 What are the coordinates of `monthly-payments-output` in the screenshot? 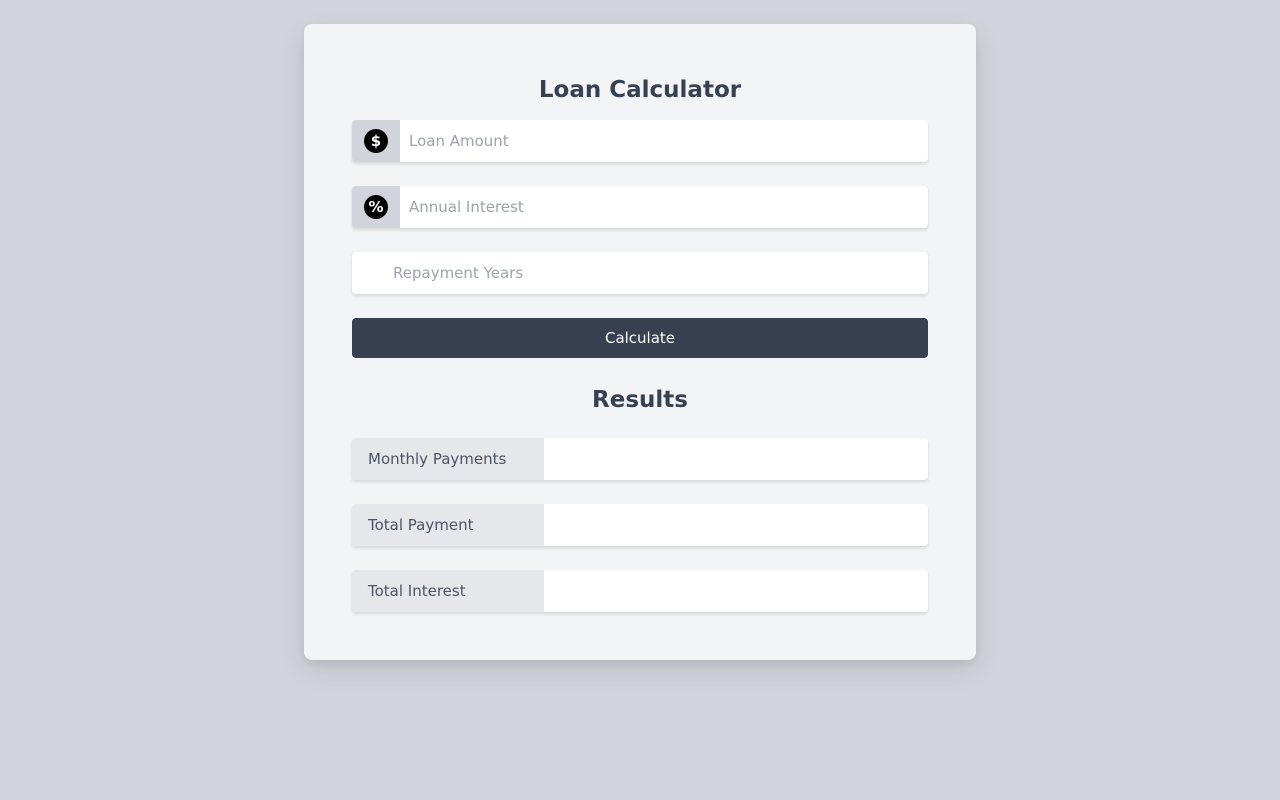 It's located at (736, 459).